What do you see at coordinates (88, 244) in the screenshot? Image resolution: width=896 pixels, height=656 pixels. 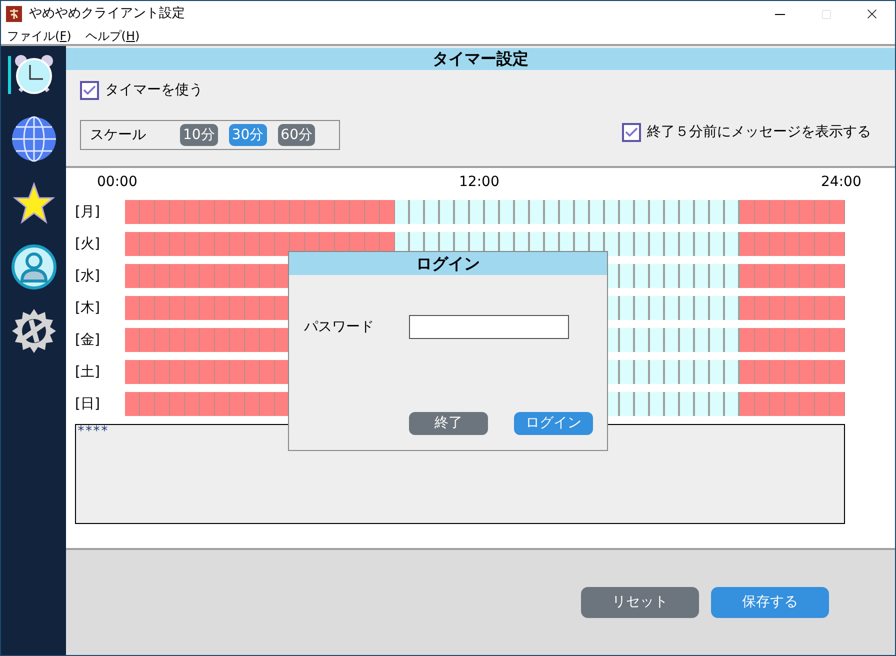 I see `day-label: [火]` at bounding box center [88, 244].